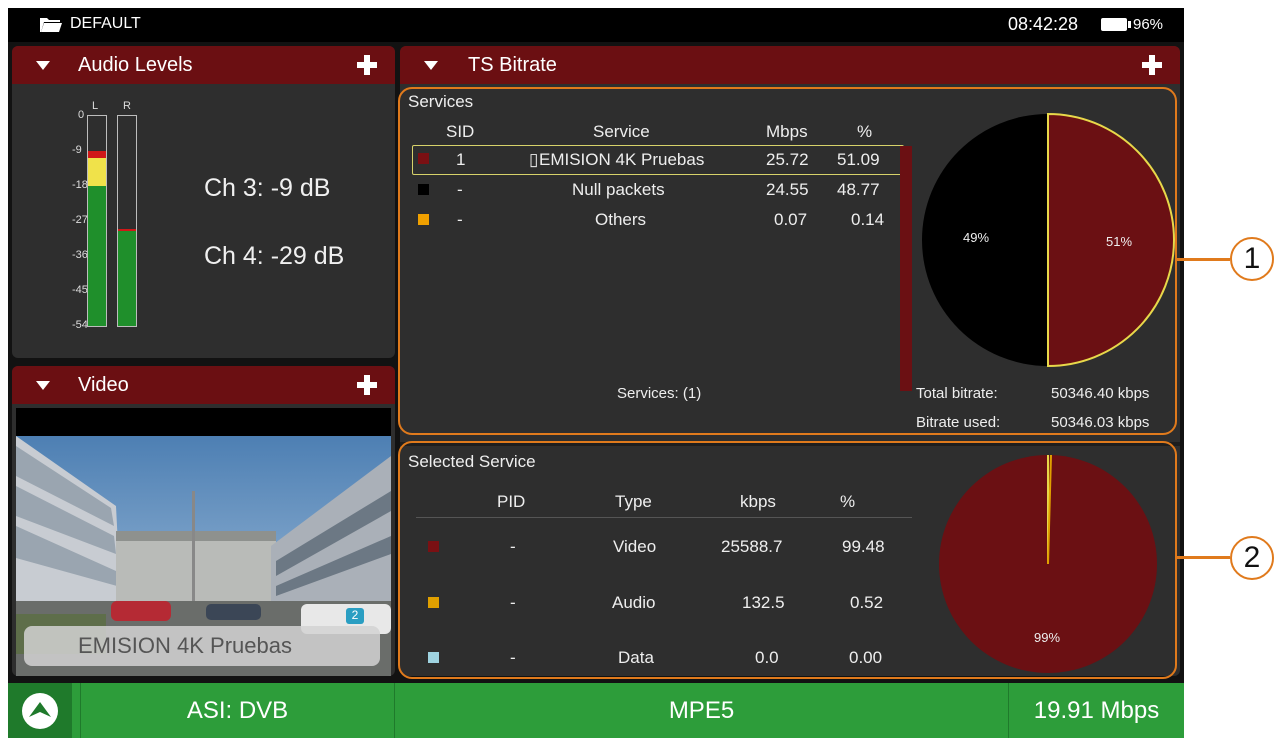 The image size is (1282, 738). What do you see at coordinates (80, 255) in the screenshot?
I see `meter-scale-label: -36` at bounding box center [80, 255].